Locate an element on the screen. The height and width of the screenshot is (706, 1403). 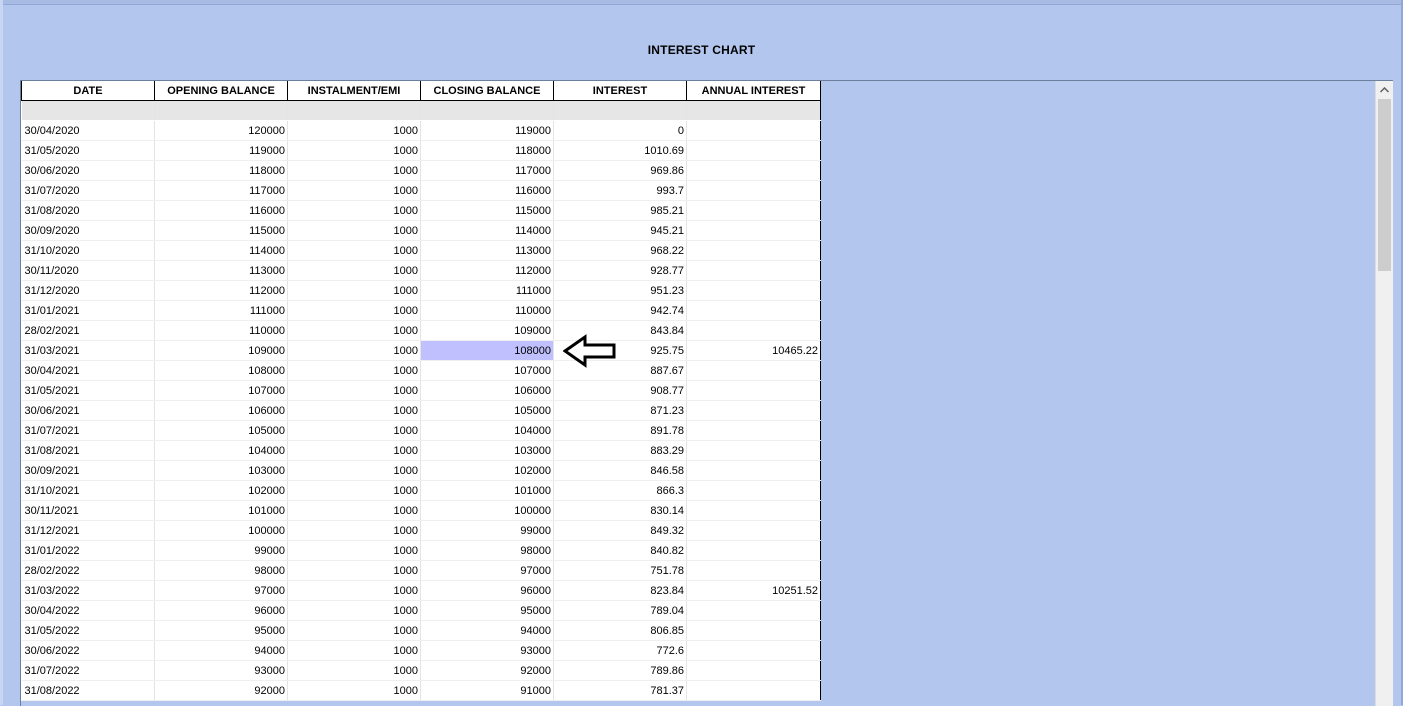
table-row: 30/09/2020 115000 1000 114000 945.21 is located at coordinates (421, 230).